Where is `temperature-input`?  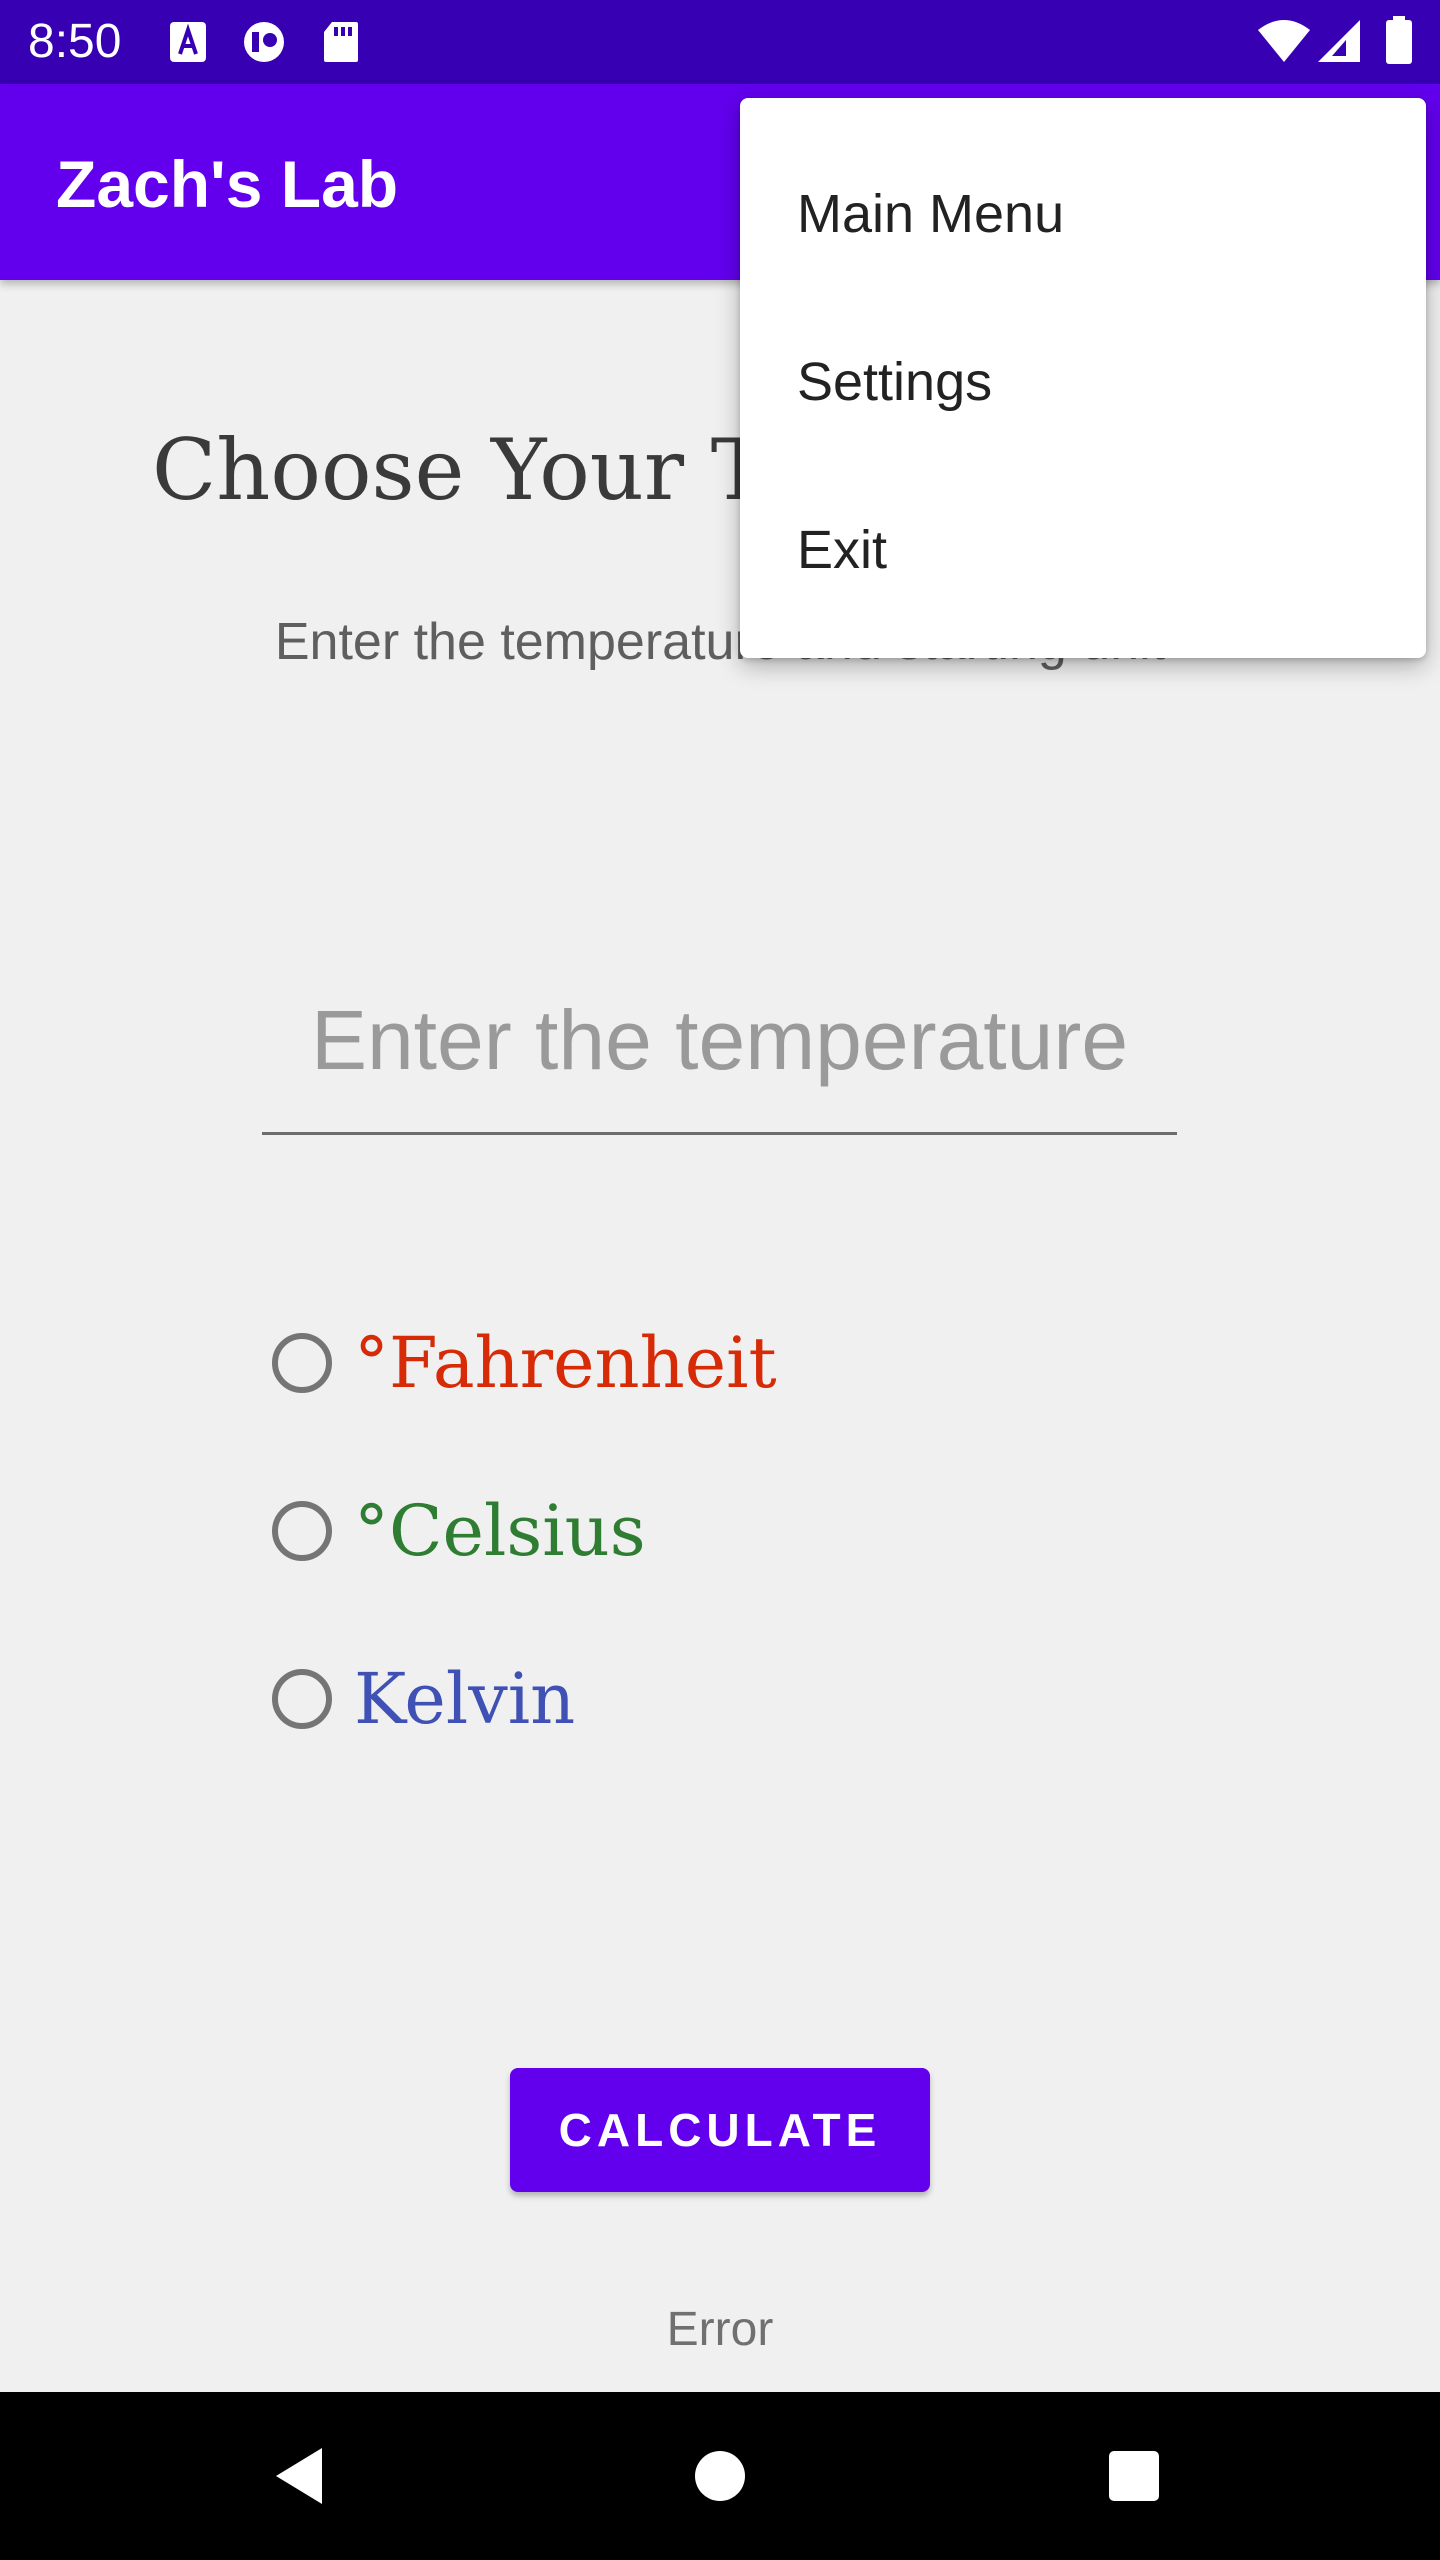
temperature-input is located at coordinates (719, 1041).